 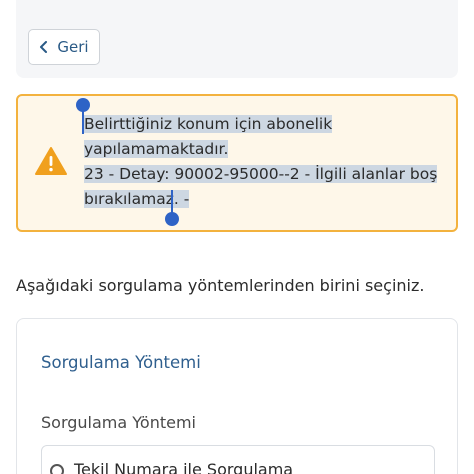 What do you see at coordinates (184, 467) in the screenshot?
I see `method-option-label: Tekil Numara ile Sorgulama` at bounding box center [184, 467].